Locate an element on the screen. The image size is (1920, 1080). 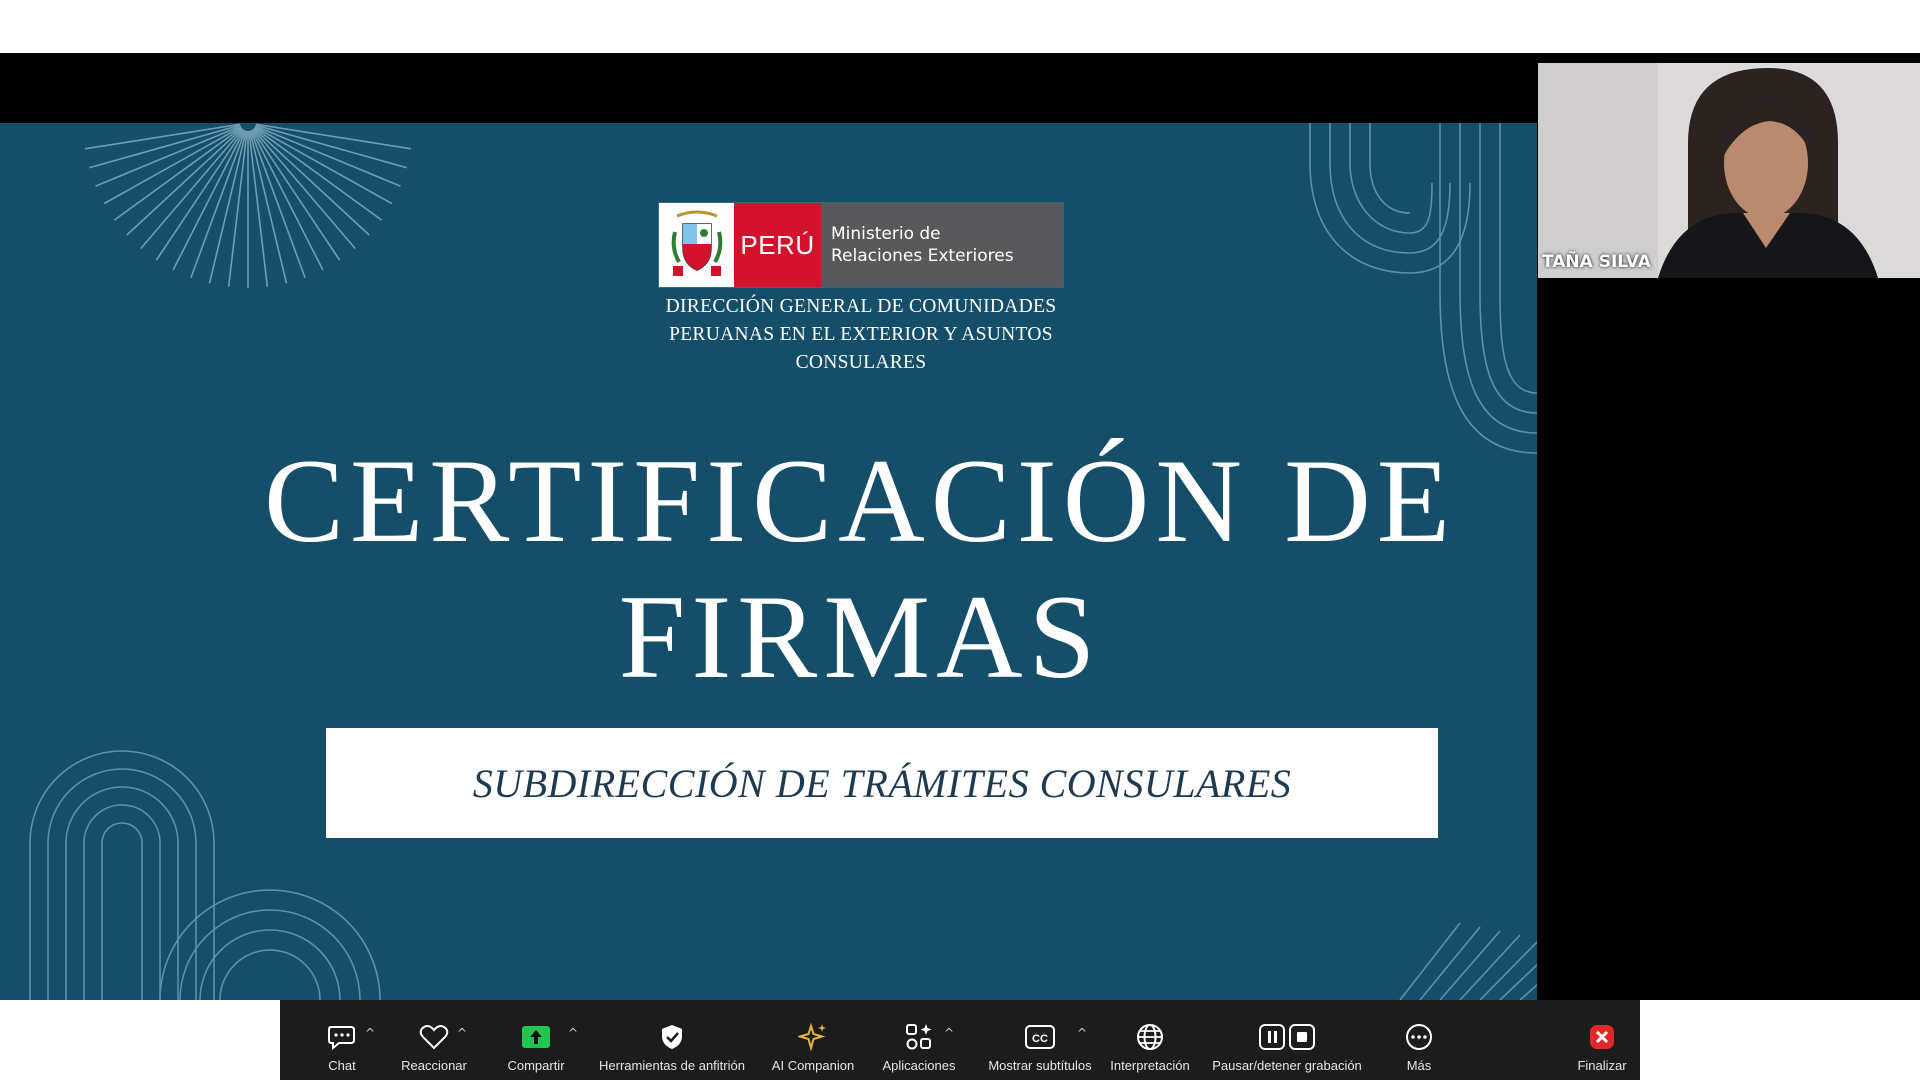
ministry-logo: PERÚ Ministerio de Relaciones Exteriores is located at coordinates (861, 245).